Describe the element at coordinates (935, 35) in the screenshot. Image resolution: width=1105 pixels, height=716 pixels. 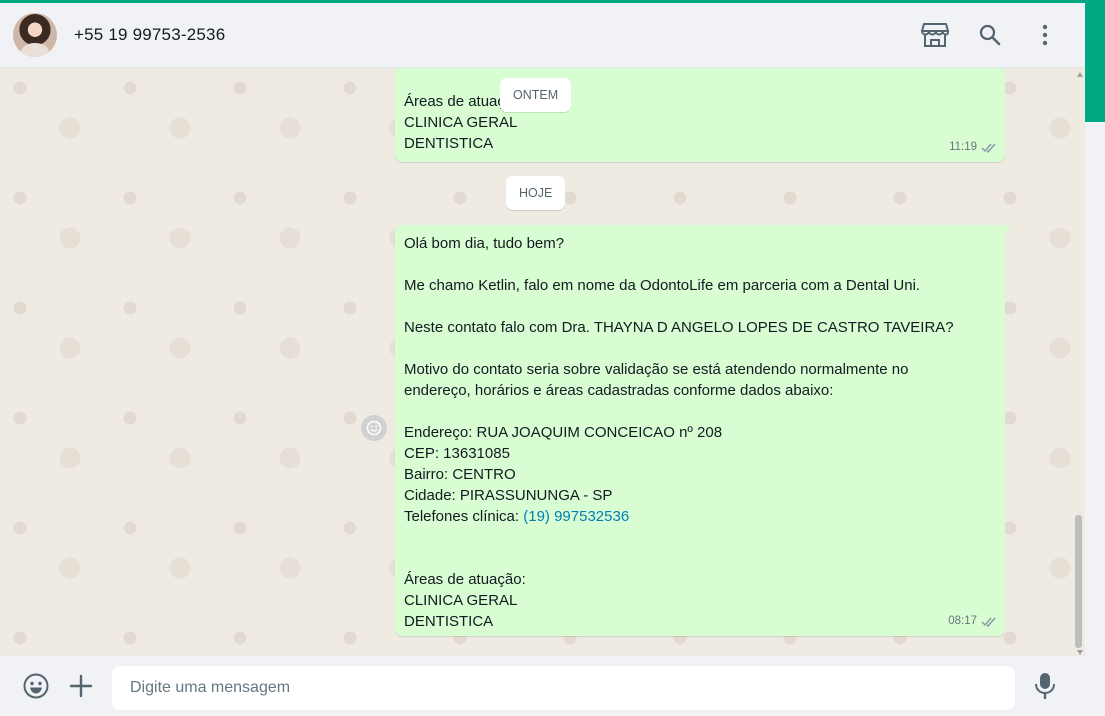
I see `catalog-store-icon` at that location.